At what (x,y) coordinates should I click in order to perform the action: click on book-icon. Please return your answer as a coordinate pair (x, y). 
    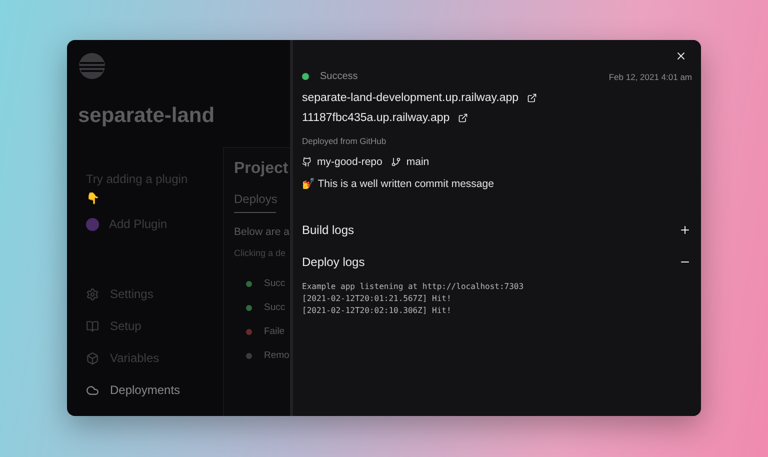
    Looking at the image, I should click on (92, 326).